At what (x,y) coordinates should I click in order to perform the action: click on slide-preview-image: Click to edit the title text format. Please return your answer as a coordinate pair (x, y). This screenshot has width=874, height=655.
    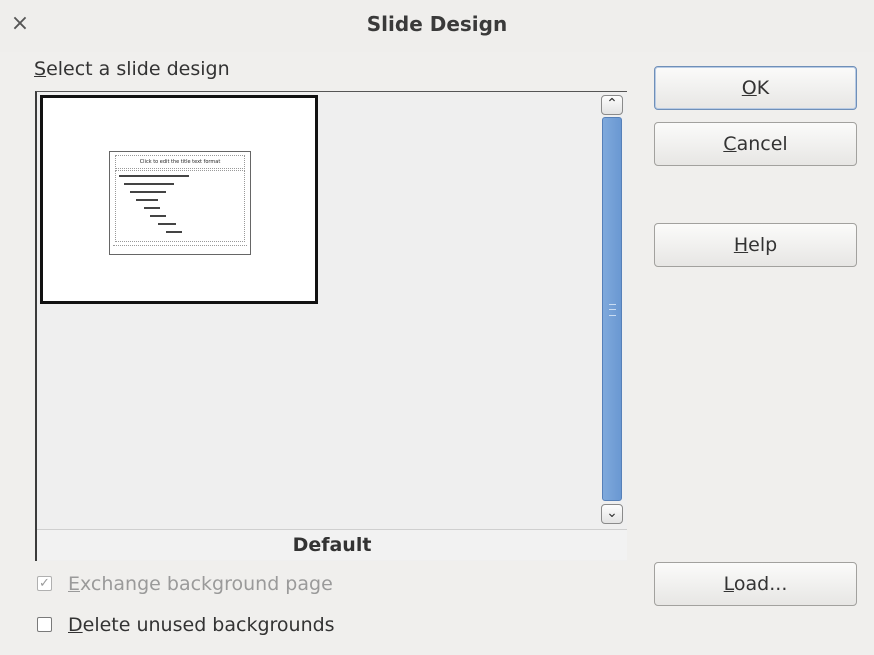
    Looking at the image, I should click on (180, 203).